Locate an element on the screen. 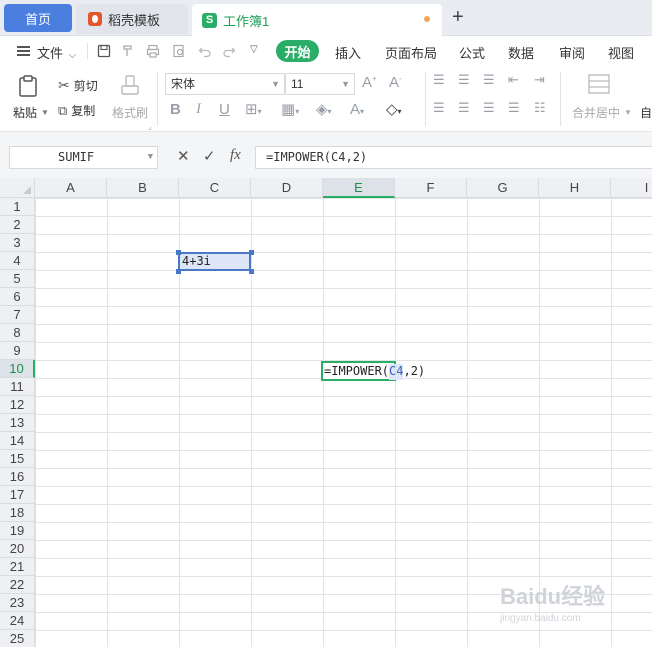 The height and width of the screenshot is (647, 652). column-header-h: H is located at coordinates (575, 188).